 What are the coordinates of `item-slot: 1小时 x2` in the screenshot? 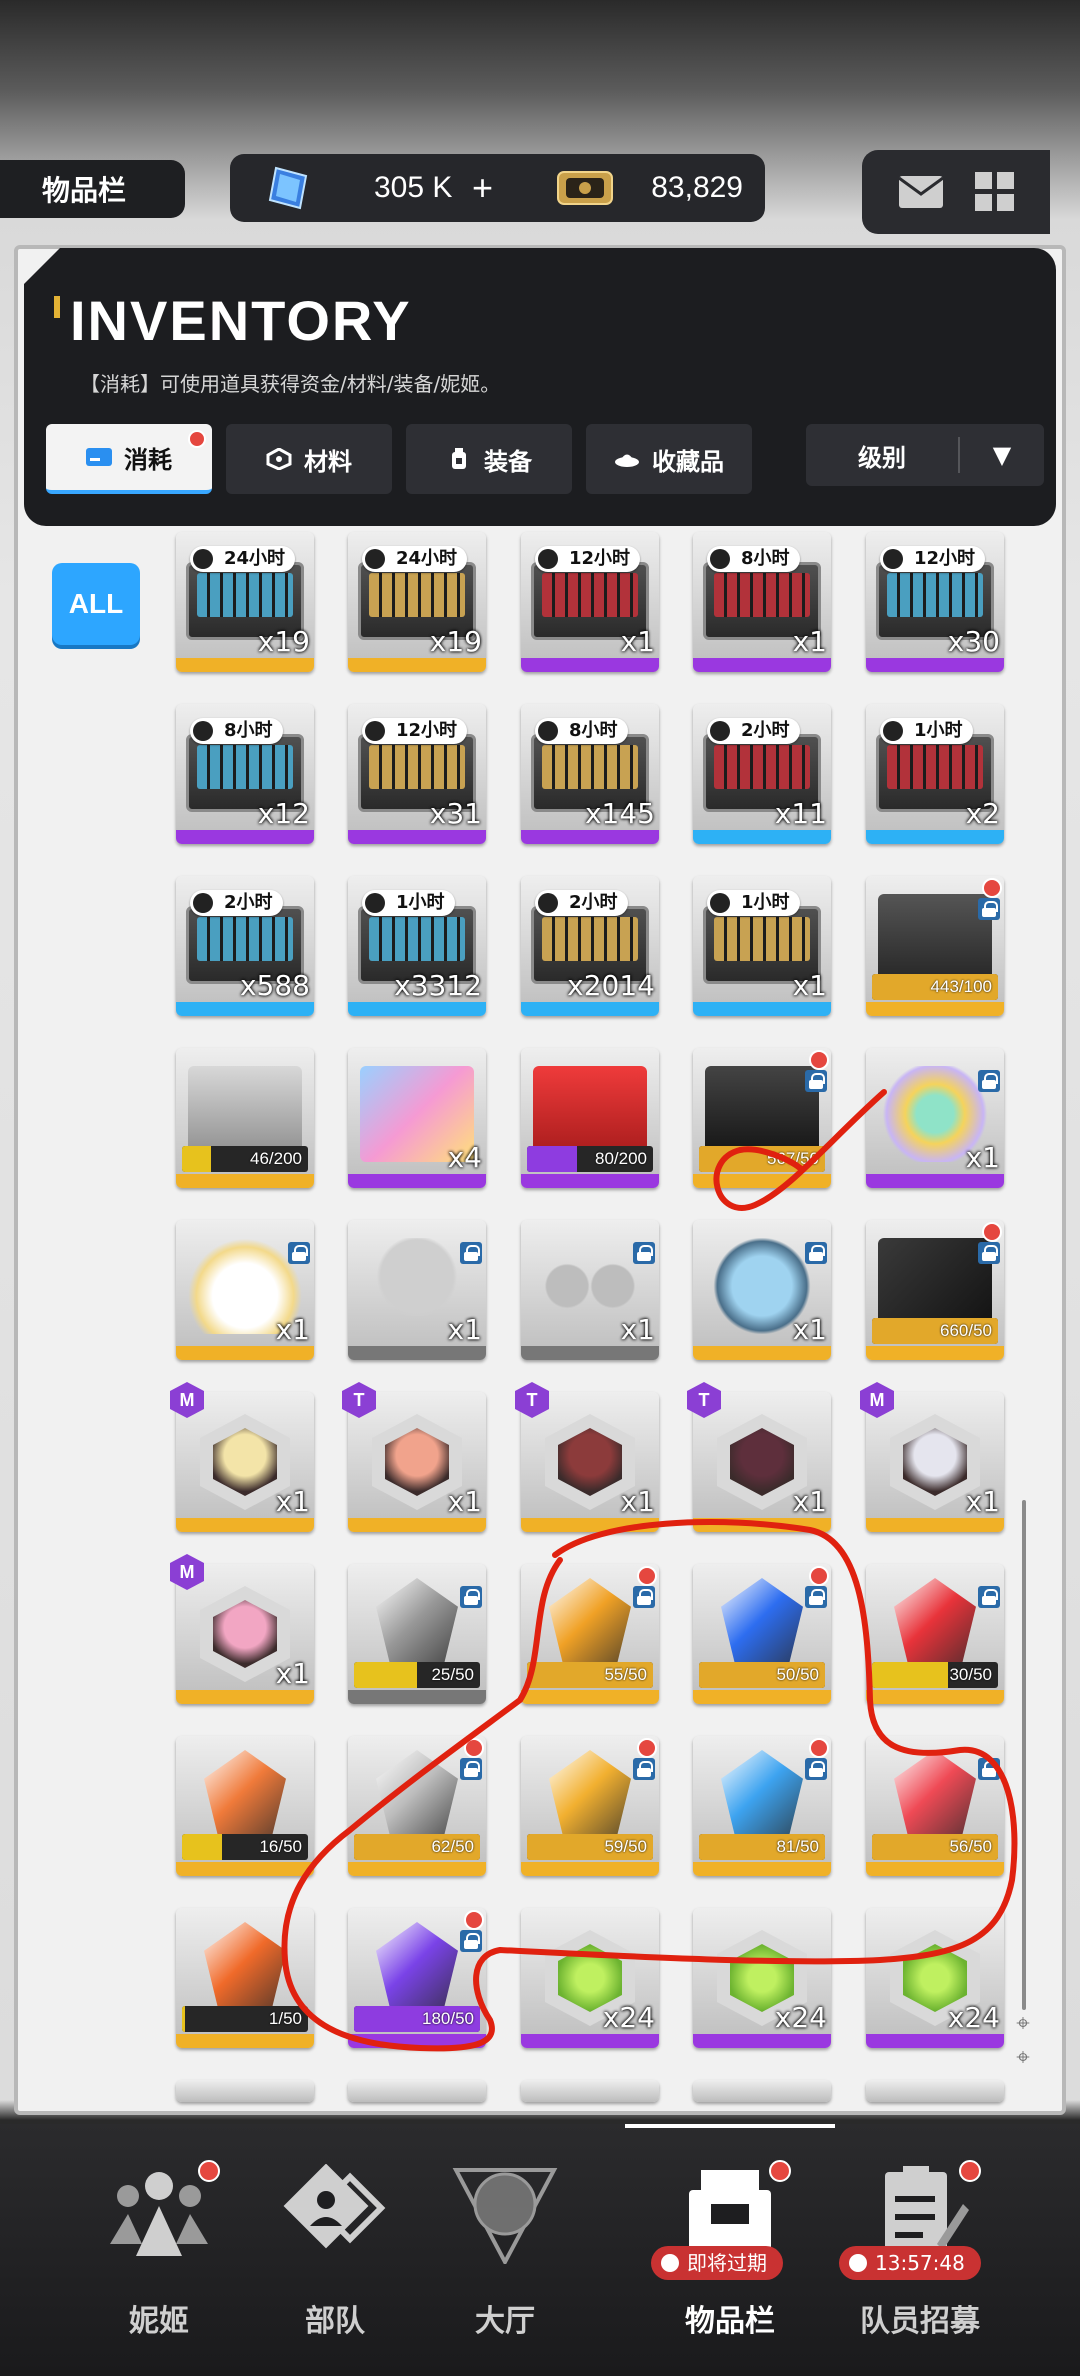 It's located at (935, 774).